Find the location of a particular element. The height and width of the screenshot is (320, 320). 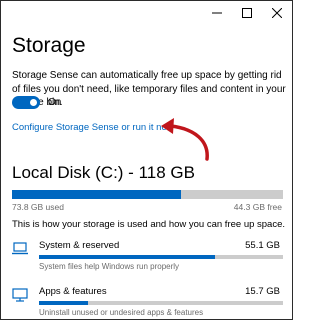

toggle-knob is located at coordinates (33, 102).